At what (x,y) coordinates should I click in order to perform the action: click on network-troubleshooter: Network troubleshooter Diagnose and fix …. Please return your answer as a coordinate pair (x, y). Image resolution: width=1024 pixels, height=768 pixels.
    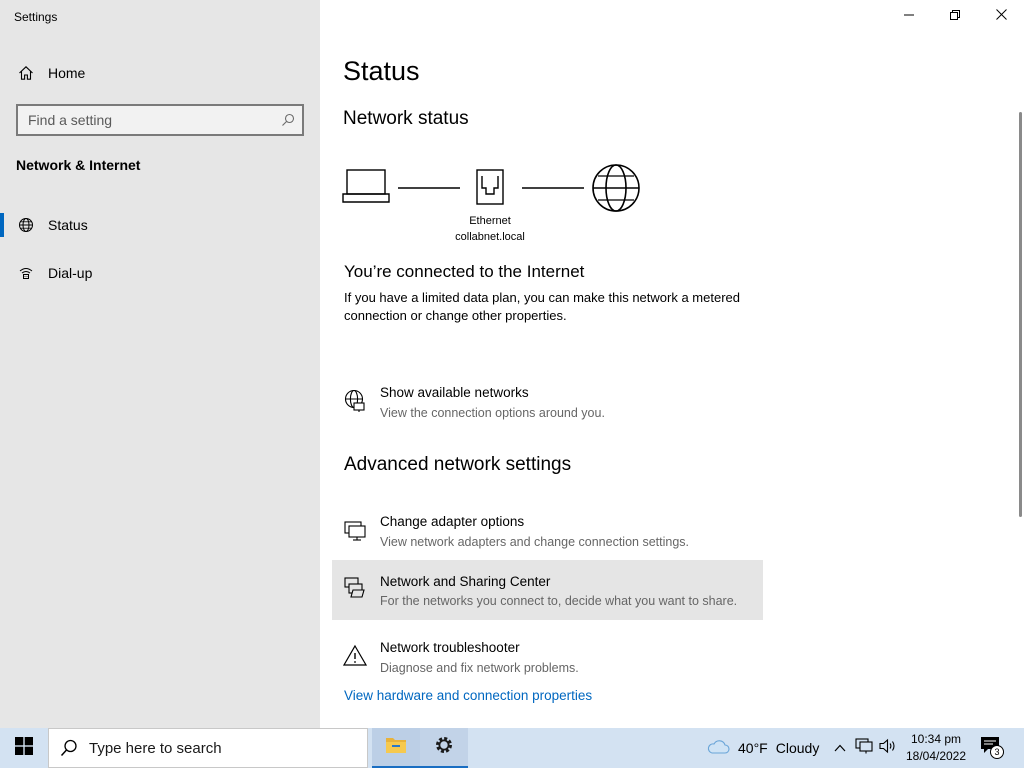
    Looking at the image, I should click on (547, 663).